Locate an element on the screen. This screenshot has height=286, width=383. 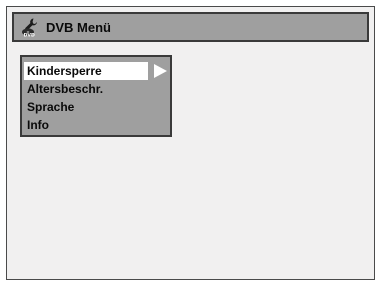
dvb-menu-list-panel: Kindersperre Altersbeschr. Sprache Info is located at coordinates (96, 96).